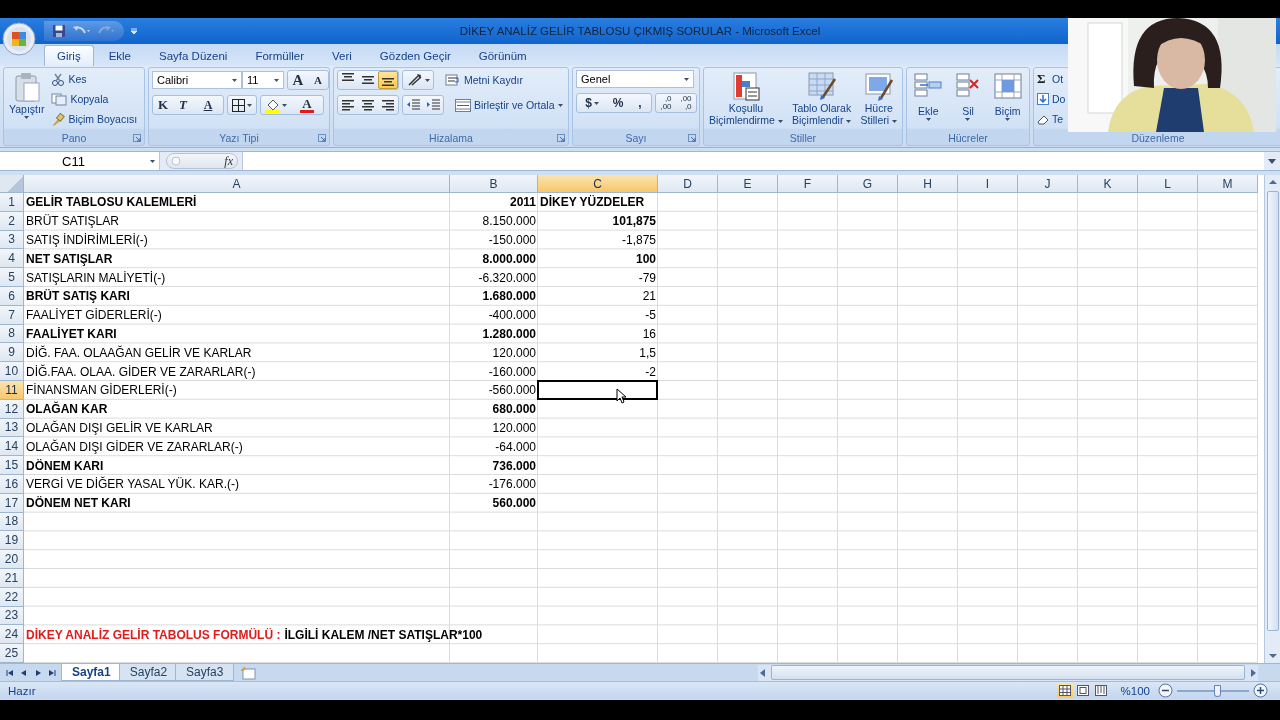  What do you see at coordinates (512, 371) in the screenshot?
I see `table-cell: -160.000` at bounding box center [512, 371].